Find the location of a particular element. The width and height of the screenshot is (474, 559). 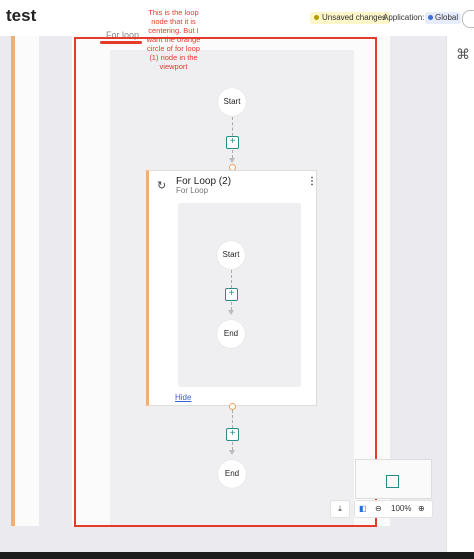

parent-node-accent is located at coordinates (13, 281).